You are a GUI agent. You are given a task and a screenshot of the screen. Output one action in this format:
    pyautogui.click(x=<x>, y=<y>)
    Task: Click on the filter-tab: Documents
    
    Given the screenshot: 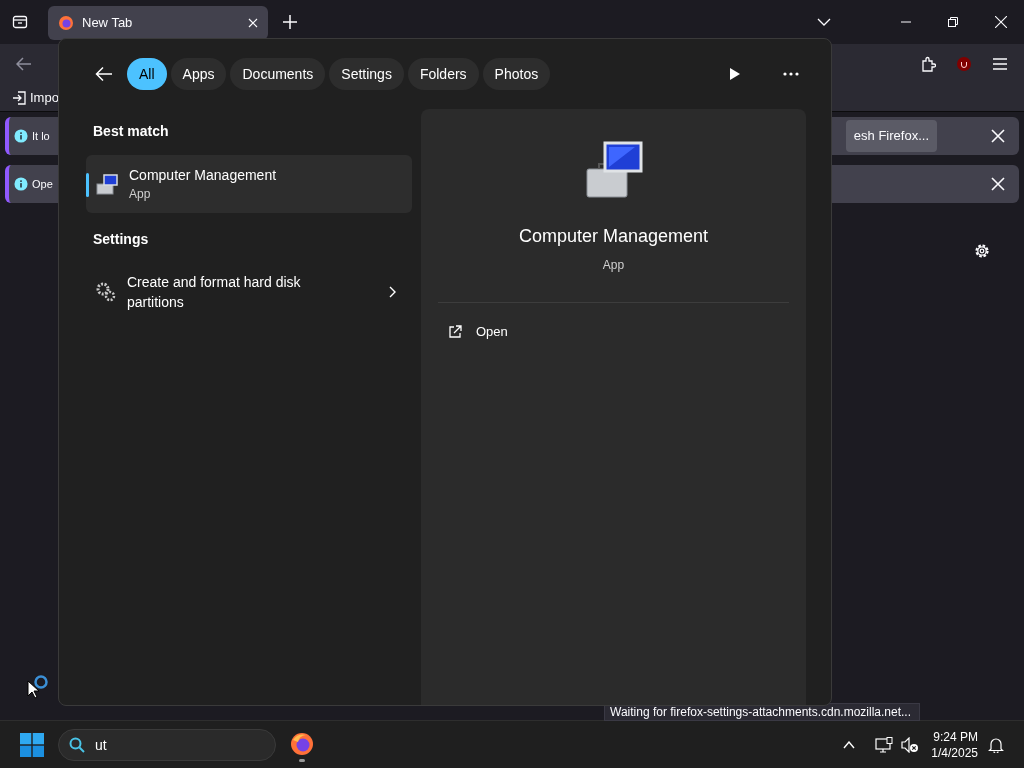 What is the action you would take?
    pyautogui.click(x=278, y=74)
    